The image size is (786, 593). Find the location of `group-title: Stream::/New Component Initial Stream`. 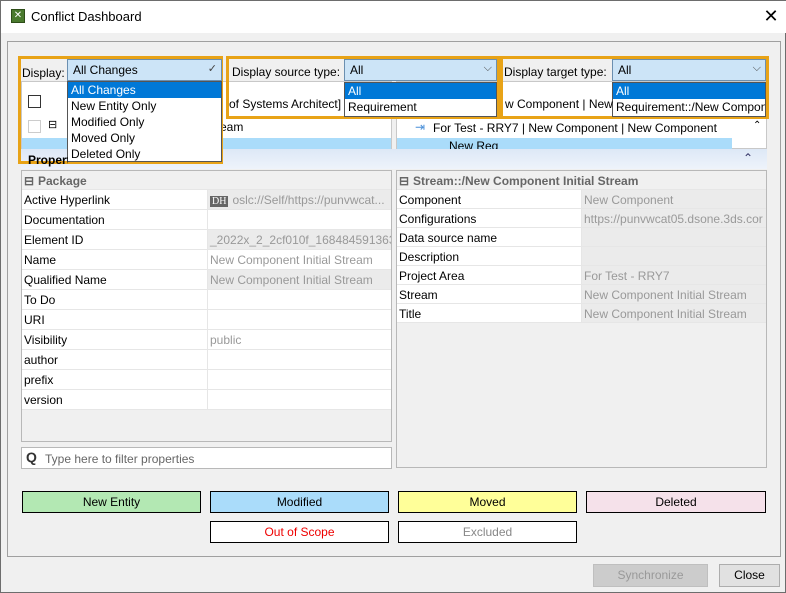

group-title: Stream::/New Component Initial Stream is located at coordinates (526, 181).